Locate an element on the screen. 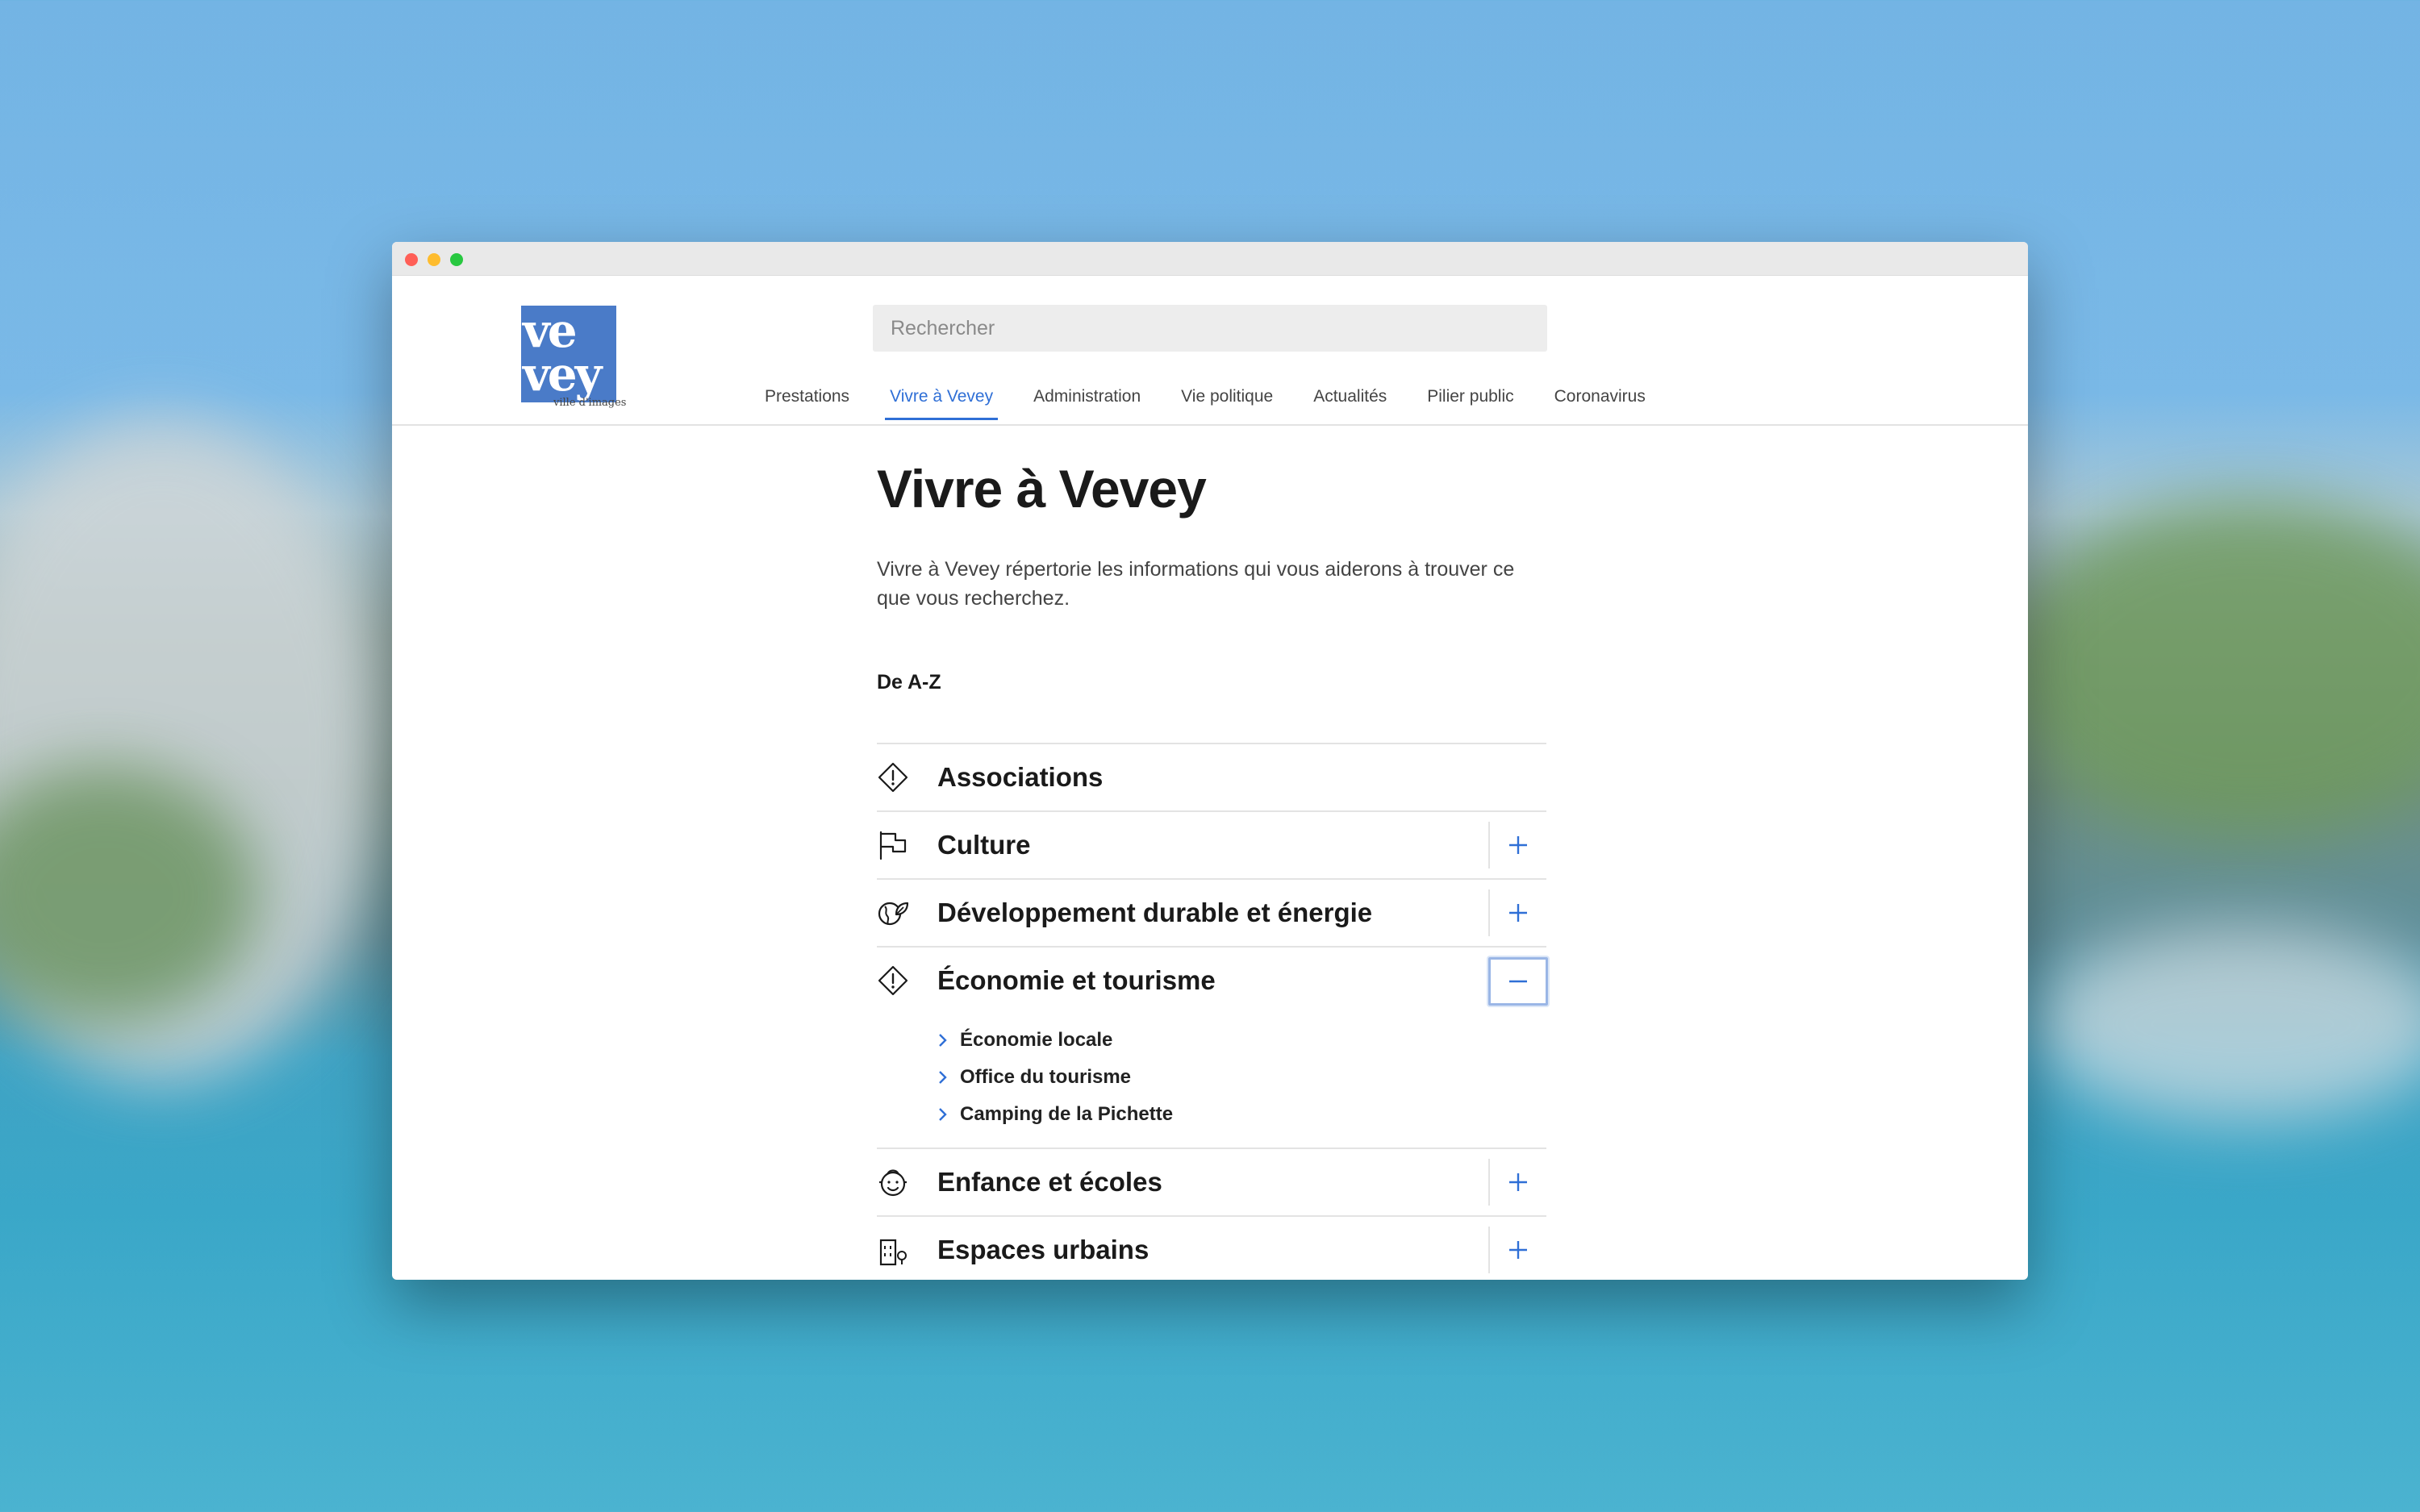 The height and width of the screenshot is (1512, 2420). accordion-row-culture: Culture is located at coordinates (1211, 844).